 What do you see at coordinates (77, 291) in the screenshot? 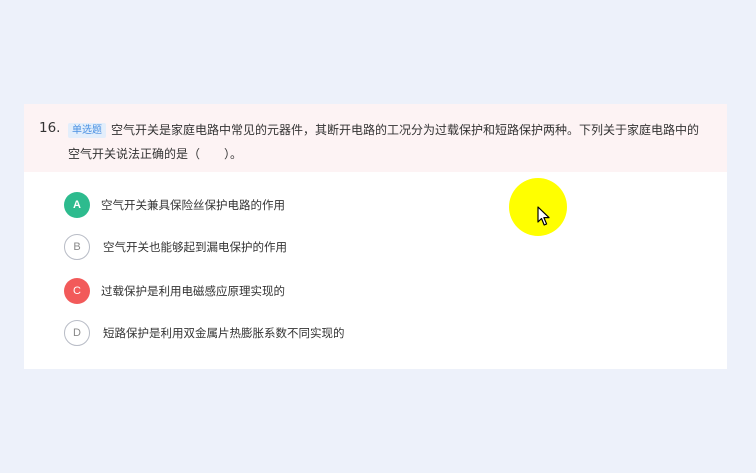
I see `option-c-marker: C` at bounding box center [77, 291].